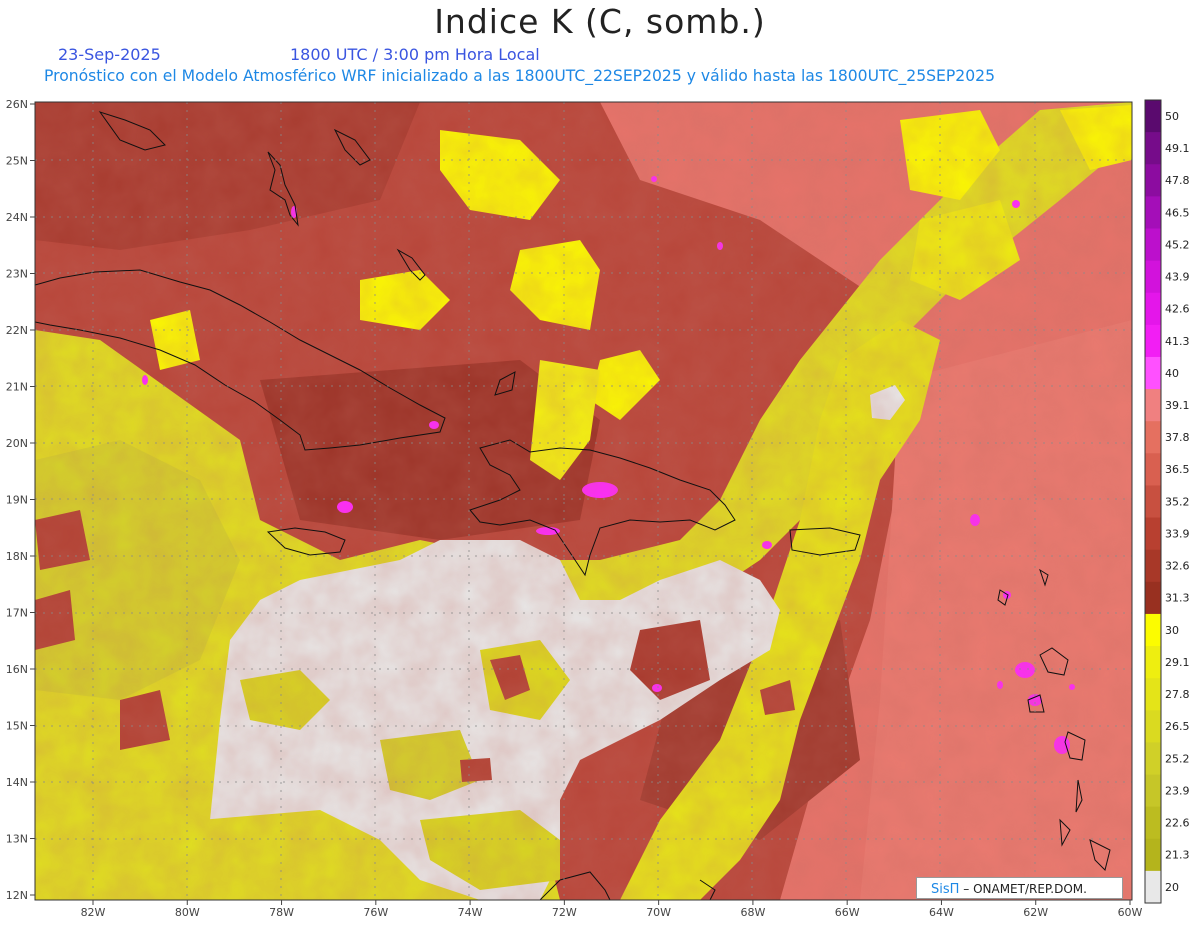 The image size is (1200, 927). Describe the element at coordinates (564, 912) in the screenshot. I see `lon-tick-label: 72W` at that location.